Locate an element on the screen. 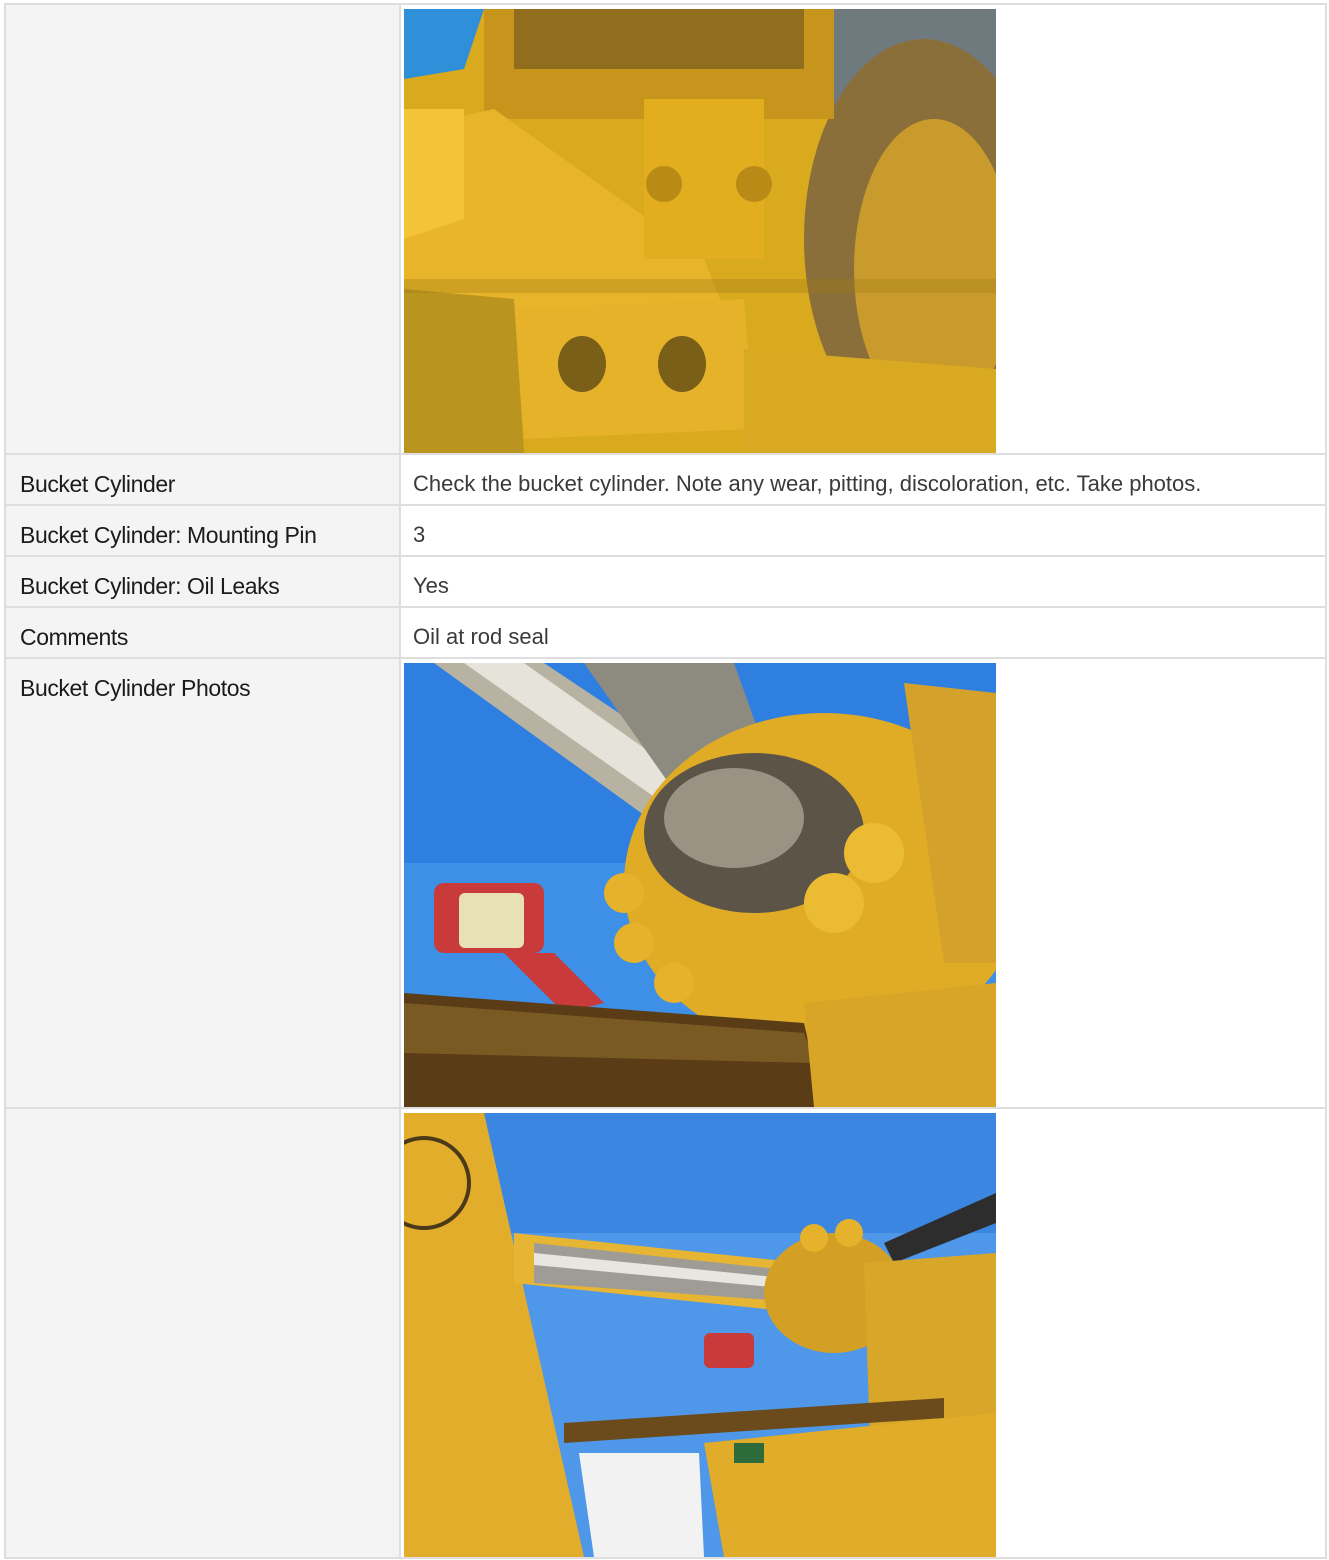 Image resolution: width=1329 pixels, height=1560 pixels. table-row: Comments Oil at rod seal is located at coordinates (665, 632).